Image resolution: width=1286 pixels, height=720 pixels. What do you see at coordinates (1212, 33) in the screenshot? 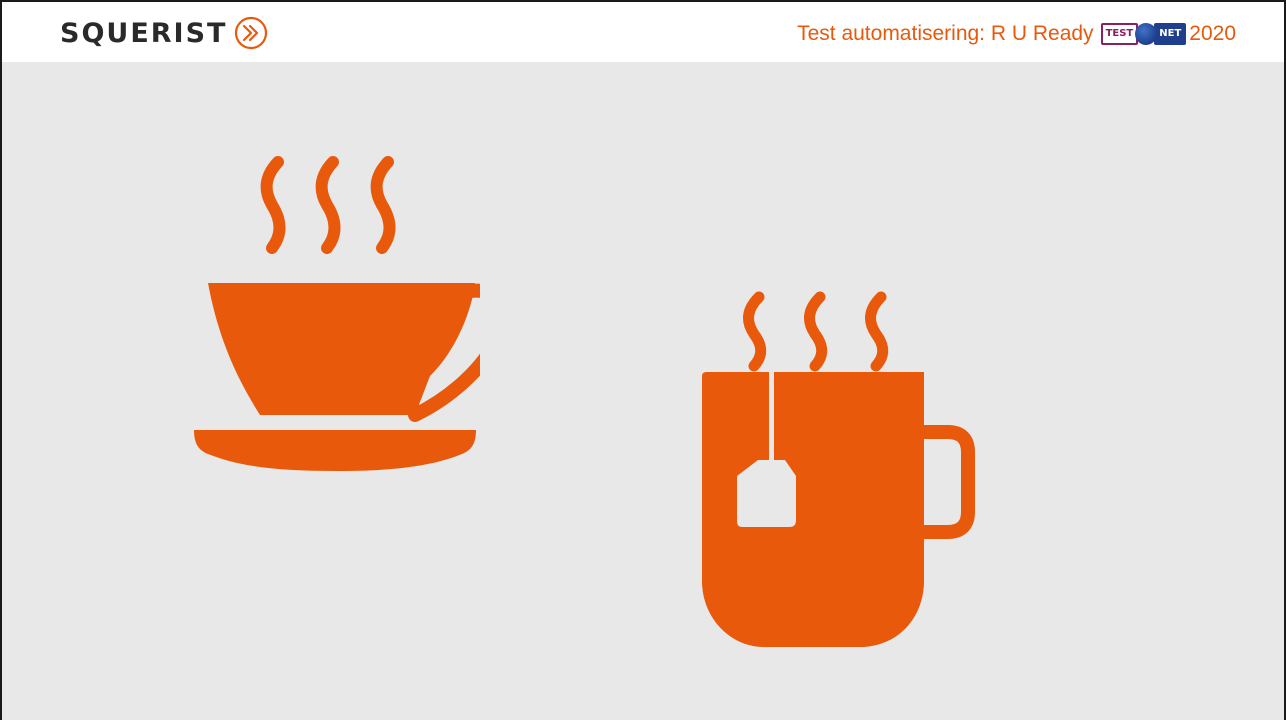
I see `title-year: 2020` at bounding box center [1212, 33].